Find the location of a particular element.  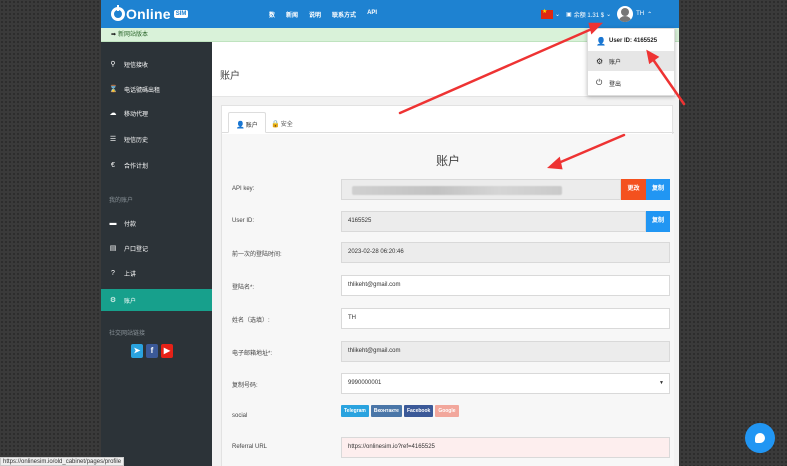

sidebar-item-payment: ▬ 付款 is located at coordinates (156, 223).